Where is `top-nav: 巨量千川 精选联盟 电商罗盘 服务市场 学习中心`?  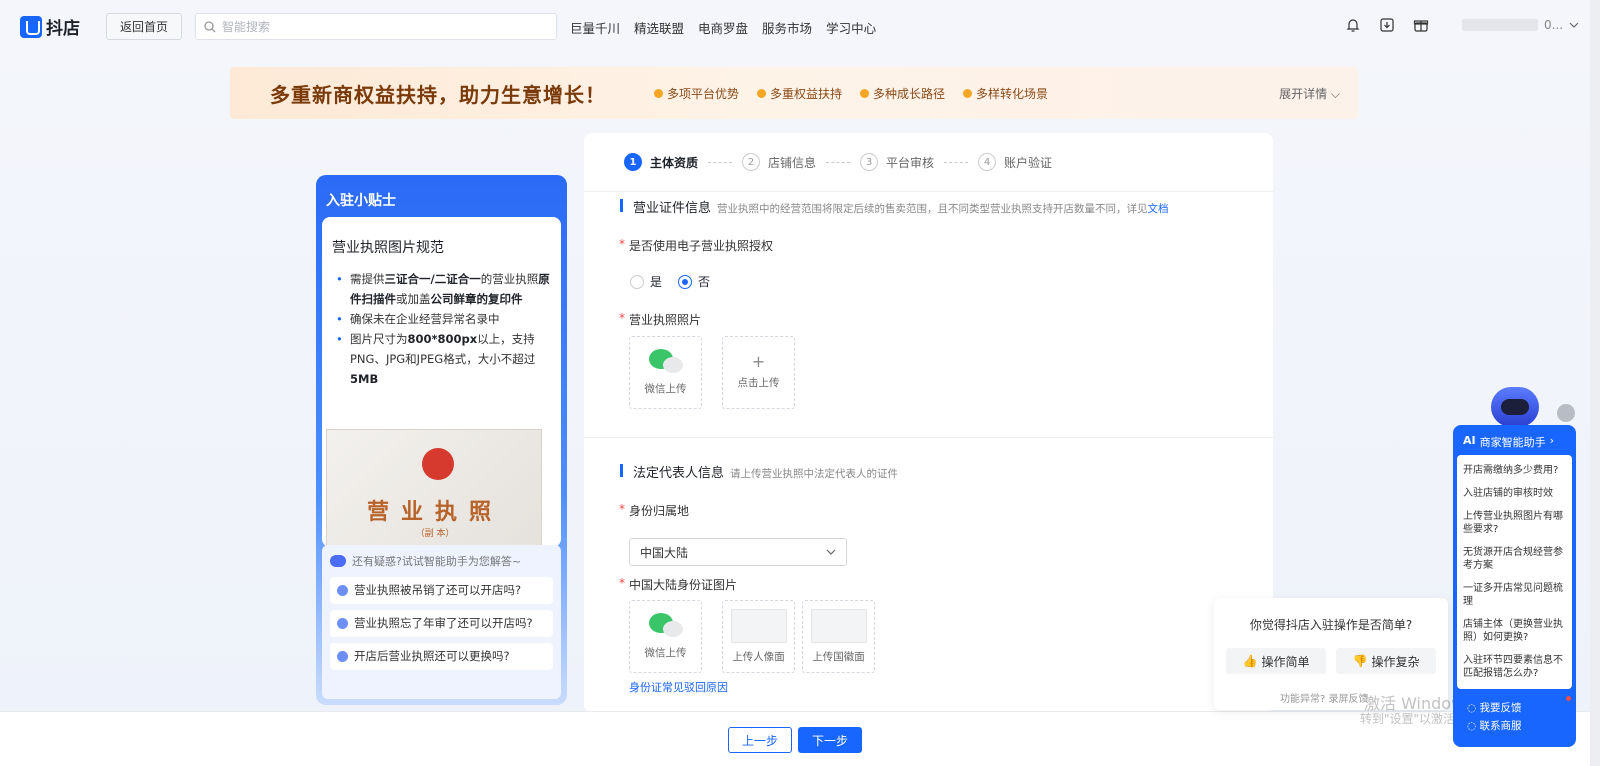
top-nav: 巨量千川 精选联盟 电商罗盘 服务市场 学习中心 is located at coordinates (723, 27).